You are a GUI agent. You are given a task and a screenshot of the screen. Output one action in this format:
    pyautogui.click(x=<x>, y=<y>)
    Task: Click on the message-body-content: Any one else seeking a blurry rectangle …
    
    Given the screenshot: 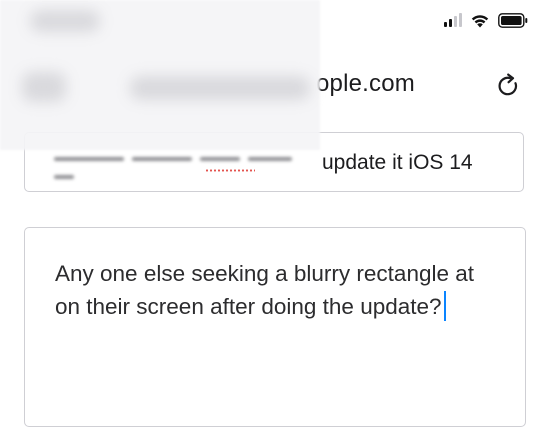 What is the action you would take?
    pyautogui.click(x=264, y=290)
    